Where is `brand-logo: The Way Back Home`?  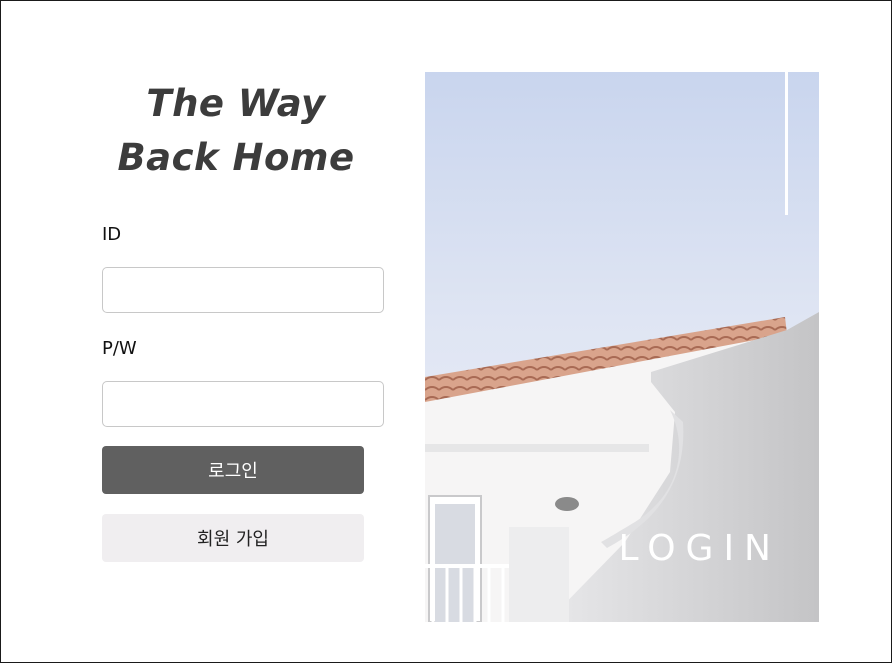 brand-logo: The Way Back Home is located at coordinates (236, 131).